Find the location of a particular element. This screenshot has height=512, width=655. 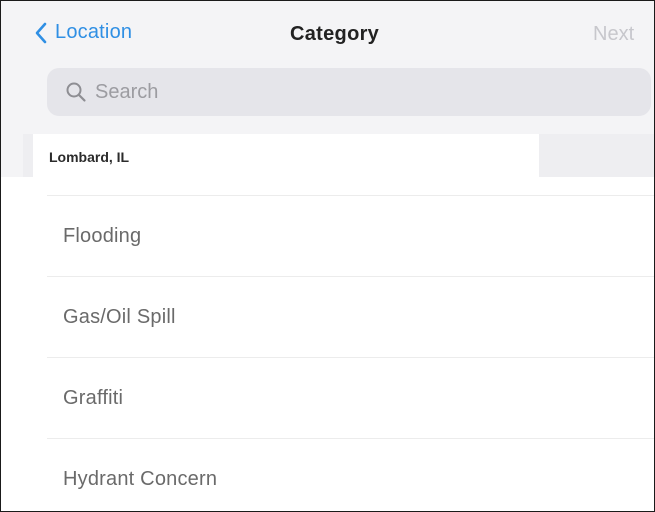

search-input is located at coordinates (365, 92).